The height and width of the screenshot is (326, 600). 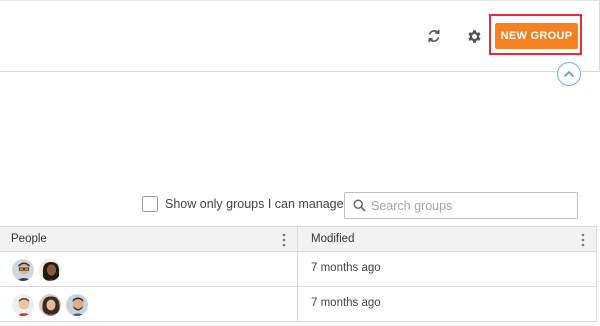 I want to click on column-header-people: People, so click(x=29, y=239).